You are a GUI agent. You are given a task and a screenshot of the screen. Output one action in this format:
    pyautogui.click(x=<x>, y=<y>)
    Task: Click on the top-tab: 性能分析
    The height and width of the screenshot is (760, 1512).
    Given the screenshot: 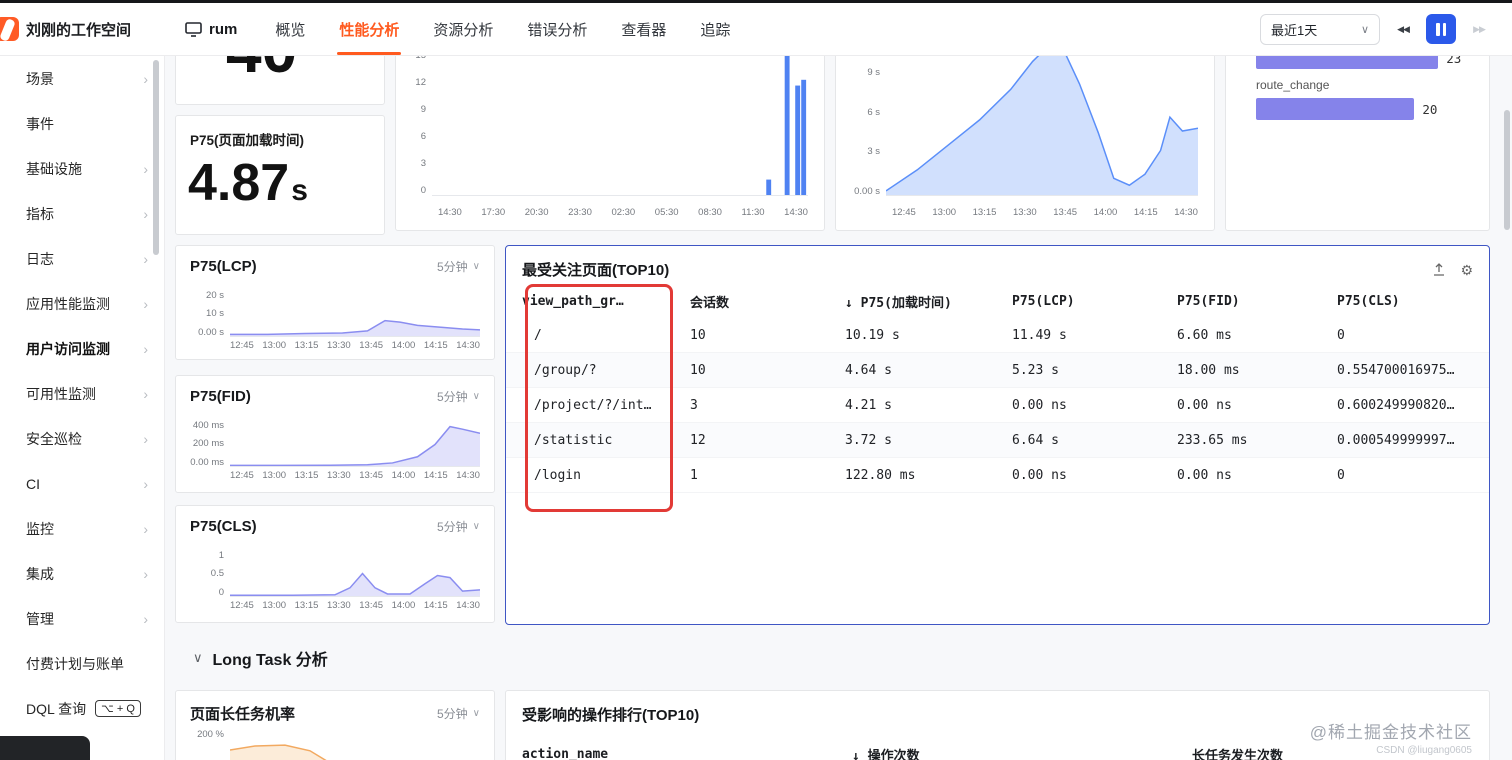 What is the action you would take?
    pyautogui.click(x=369, y=29)
    